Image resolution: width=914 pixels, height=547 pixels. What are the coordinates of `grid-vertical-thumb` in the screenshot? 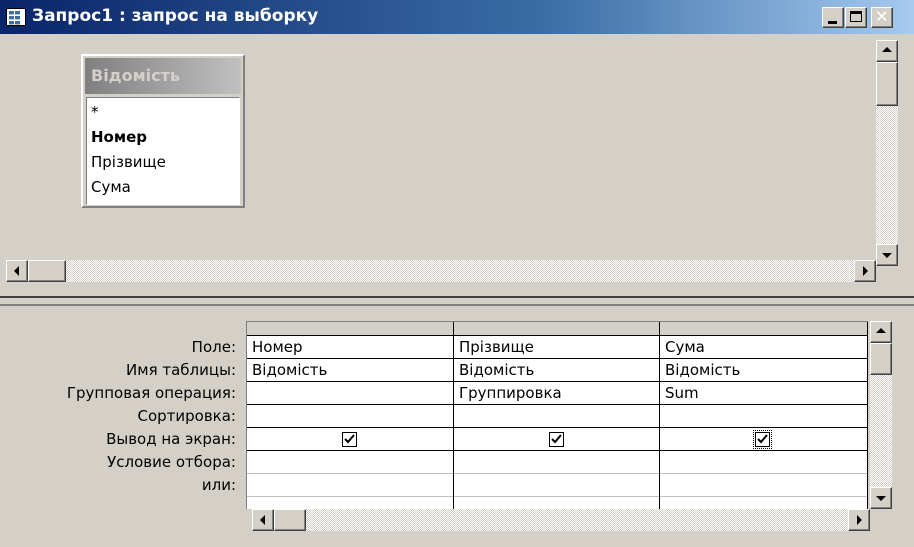 It's located at (881, 359).